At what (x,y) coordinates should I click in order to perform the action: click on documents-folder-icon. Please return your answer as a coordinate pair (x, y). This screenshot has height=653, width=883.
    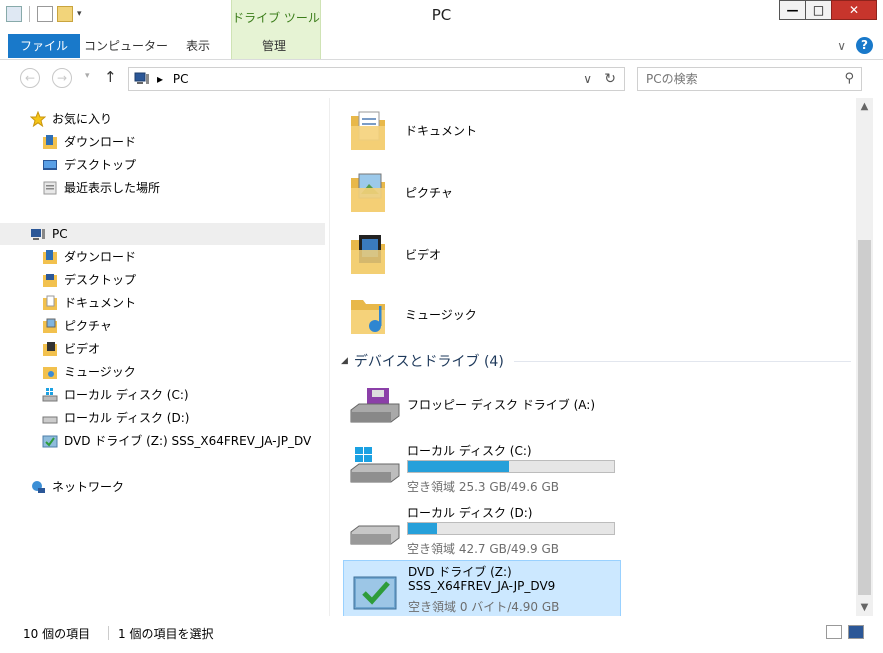
    Looking at the image, I should click on (368, 130).